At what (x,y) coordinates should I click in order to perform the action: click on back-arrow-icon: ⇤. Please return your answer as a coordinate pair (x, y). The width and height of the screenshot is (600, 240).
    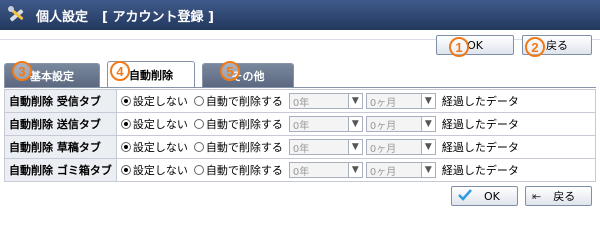
    Looking at the image, I should click on (537, 196).